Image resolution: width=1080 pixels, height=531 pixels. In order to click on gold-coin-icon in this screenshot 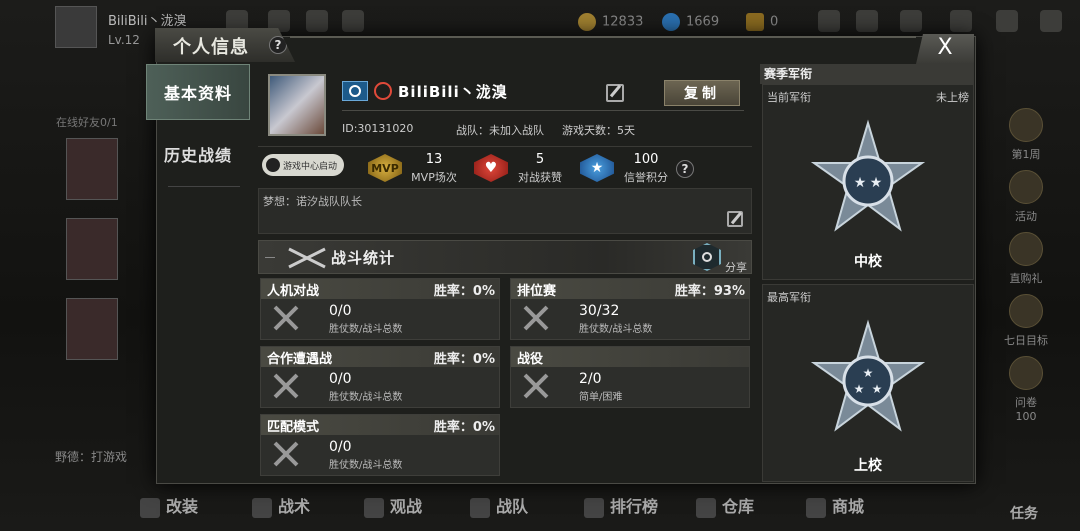, I will do `click(587, 22)`.